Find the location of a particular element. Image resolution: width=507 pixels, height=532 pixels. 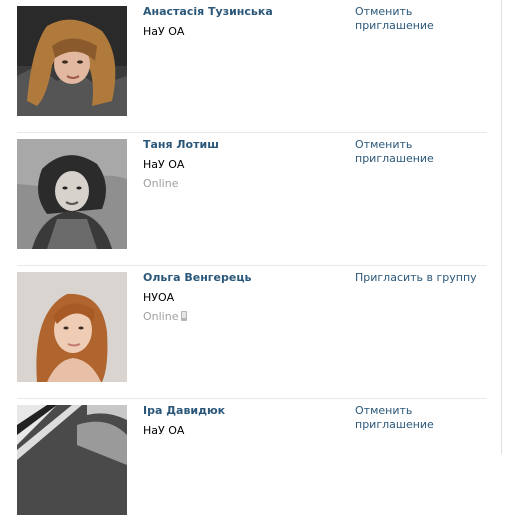

person-name: Ольга Венгерець is located at coordinates (197, 277).